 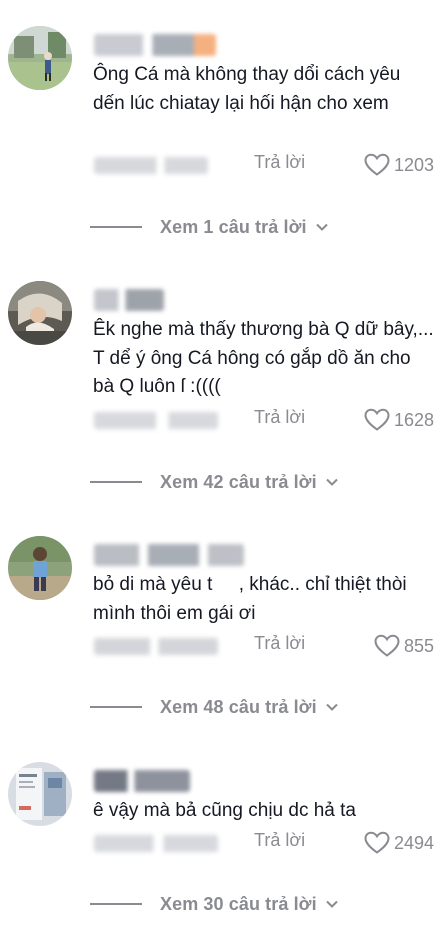 I want to click on comment-meta: Trả lời 855, so click(x=222, y=646).